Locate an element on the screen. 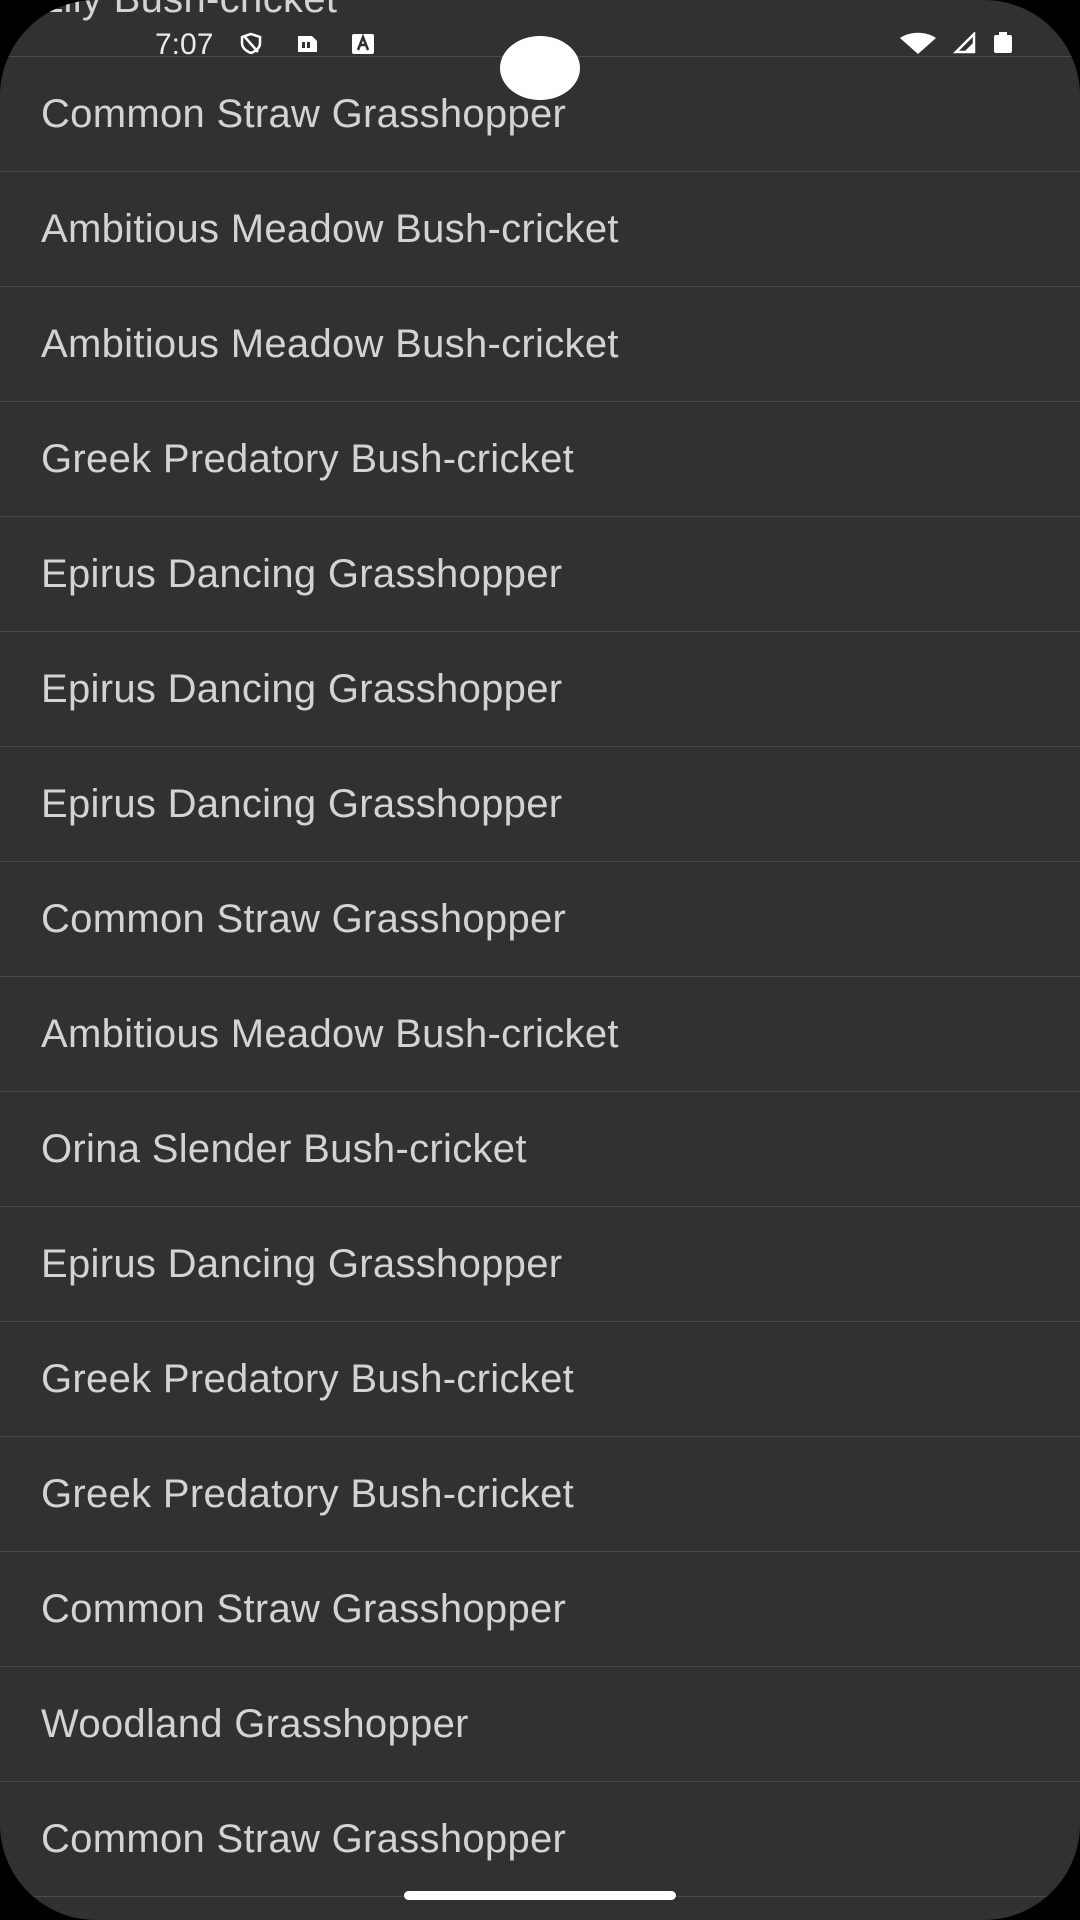 The image size is (1080, 1920). list-item: Lily Bush-cricket is located at coordinates (540, 28).